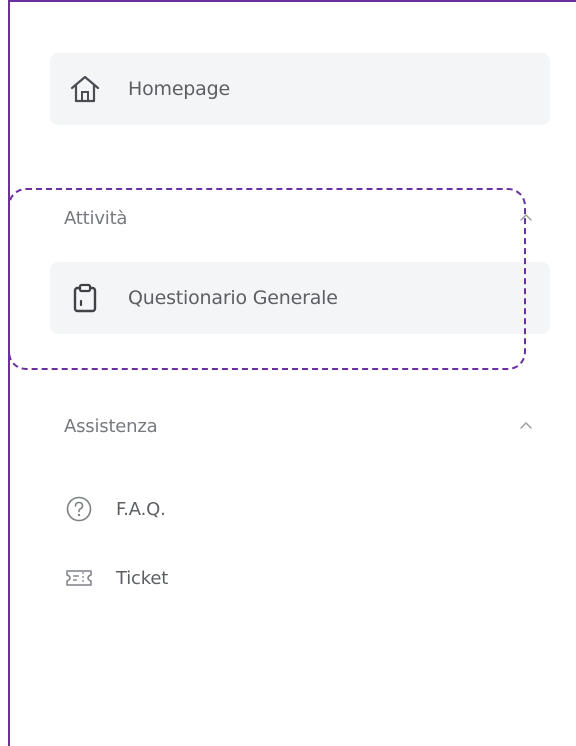 The image size is (576, 746). I want to click on home-icon, so click(85, 89).